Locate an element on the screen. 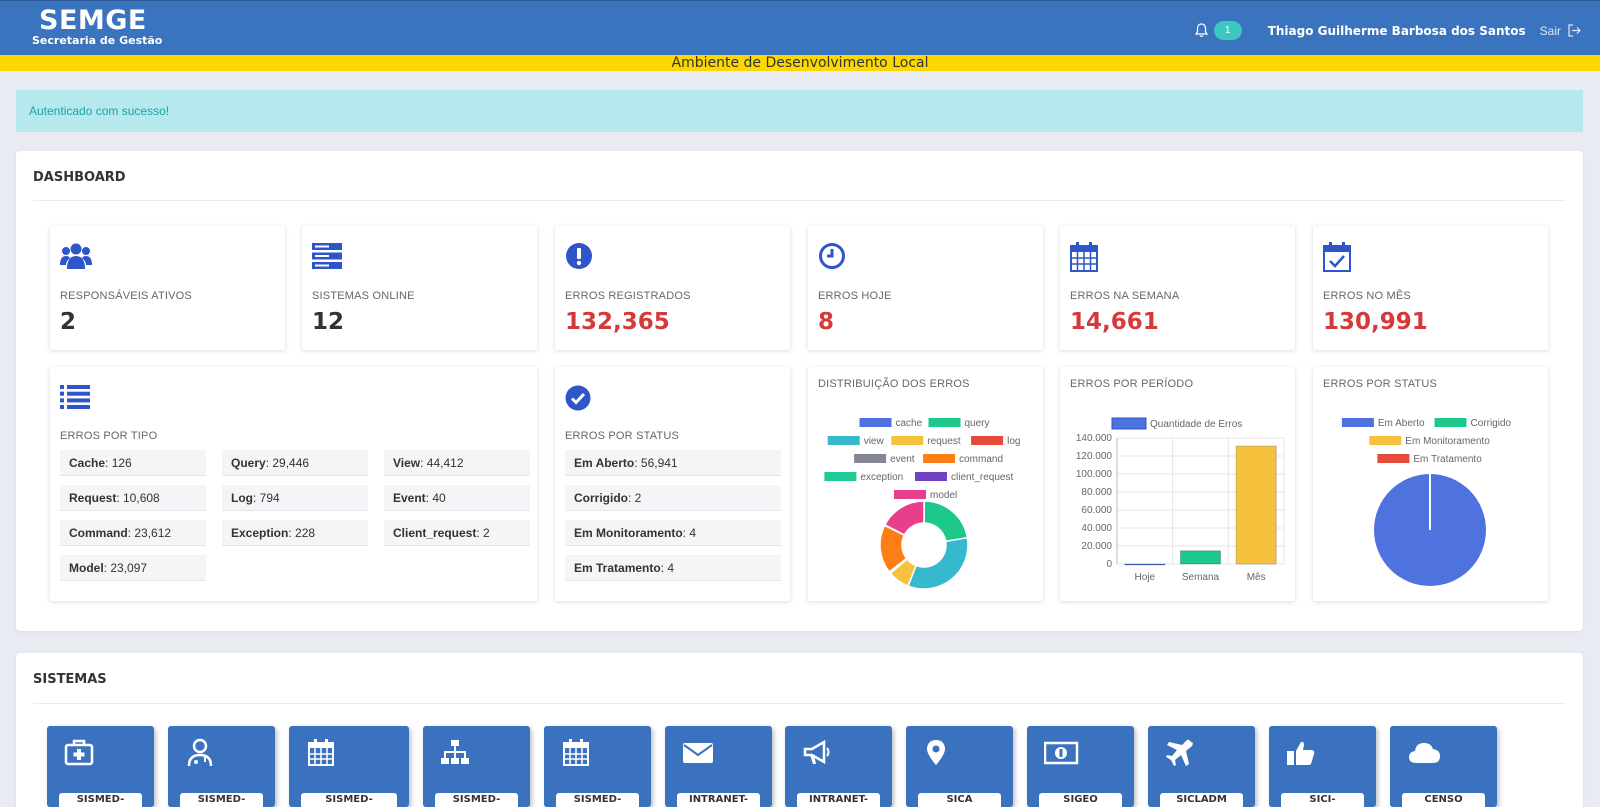  y-tick-label: 120.000 is located at coordinates (1094, 456).